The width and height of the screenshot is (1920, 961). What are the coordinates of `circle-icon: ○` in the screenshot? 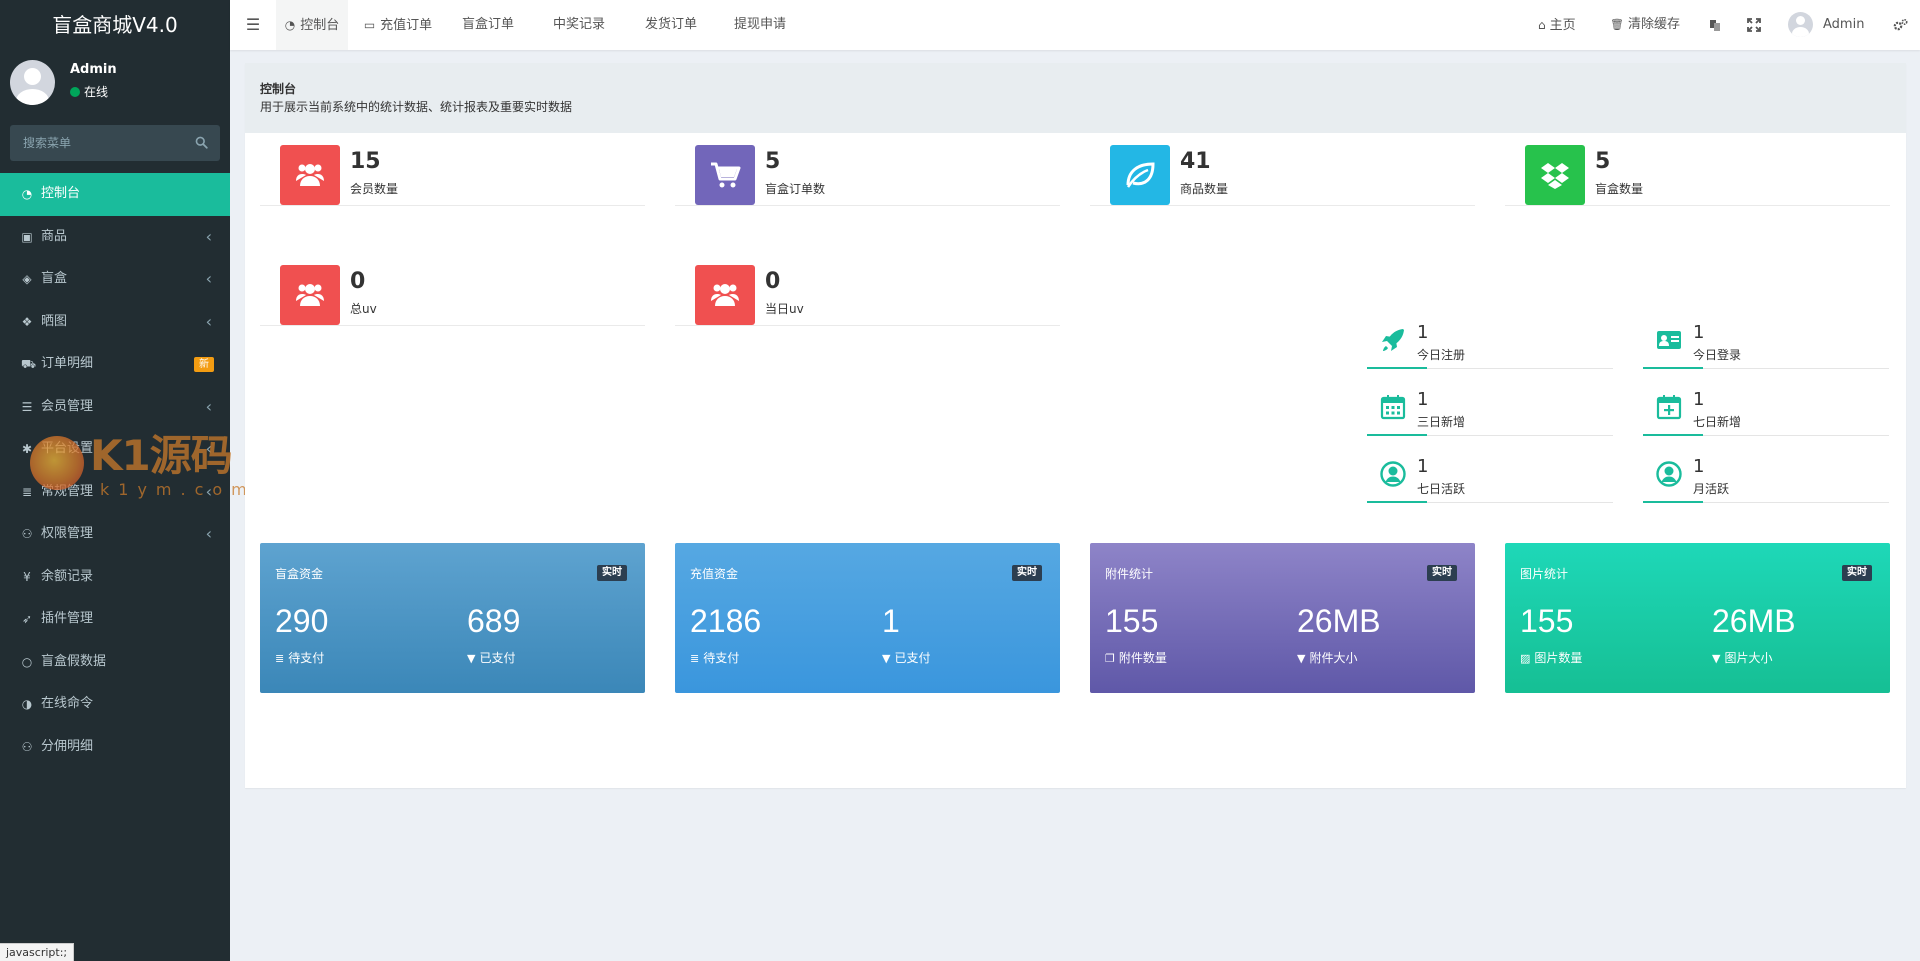 It's located at (27, 661).